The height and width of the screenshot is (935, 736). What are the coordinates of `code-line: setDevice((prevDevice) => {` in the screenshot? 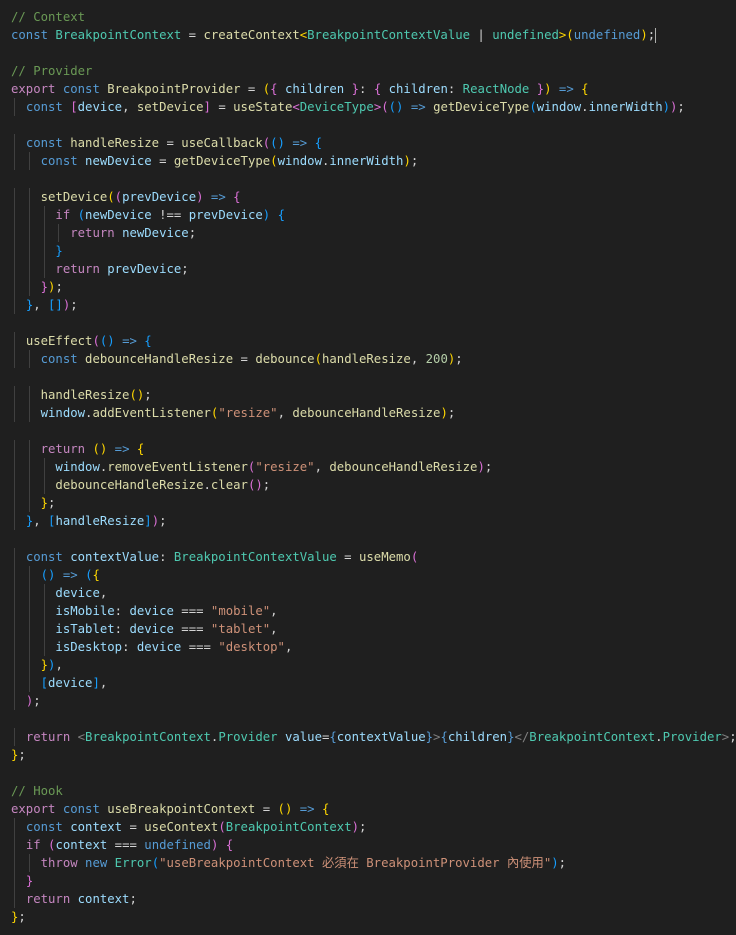 It's located at (373, 197).